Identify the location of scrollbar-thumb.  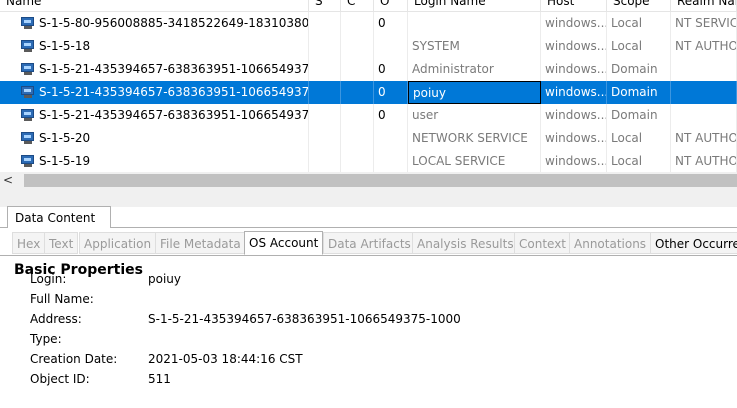
(380, 180).